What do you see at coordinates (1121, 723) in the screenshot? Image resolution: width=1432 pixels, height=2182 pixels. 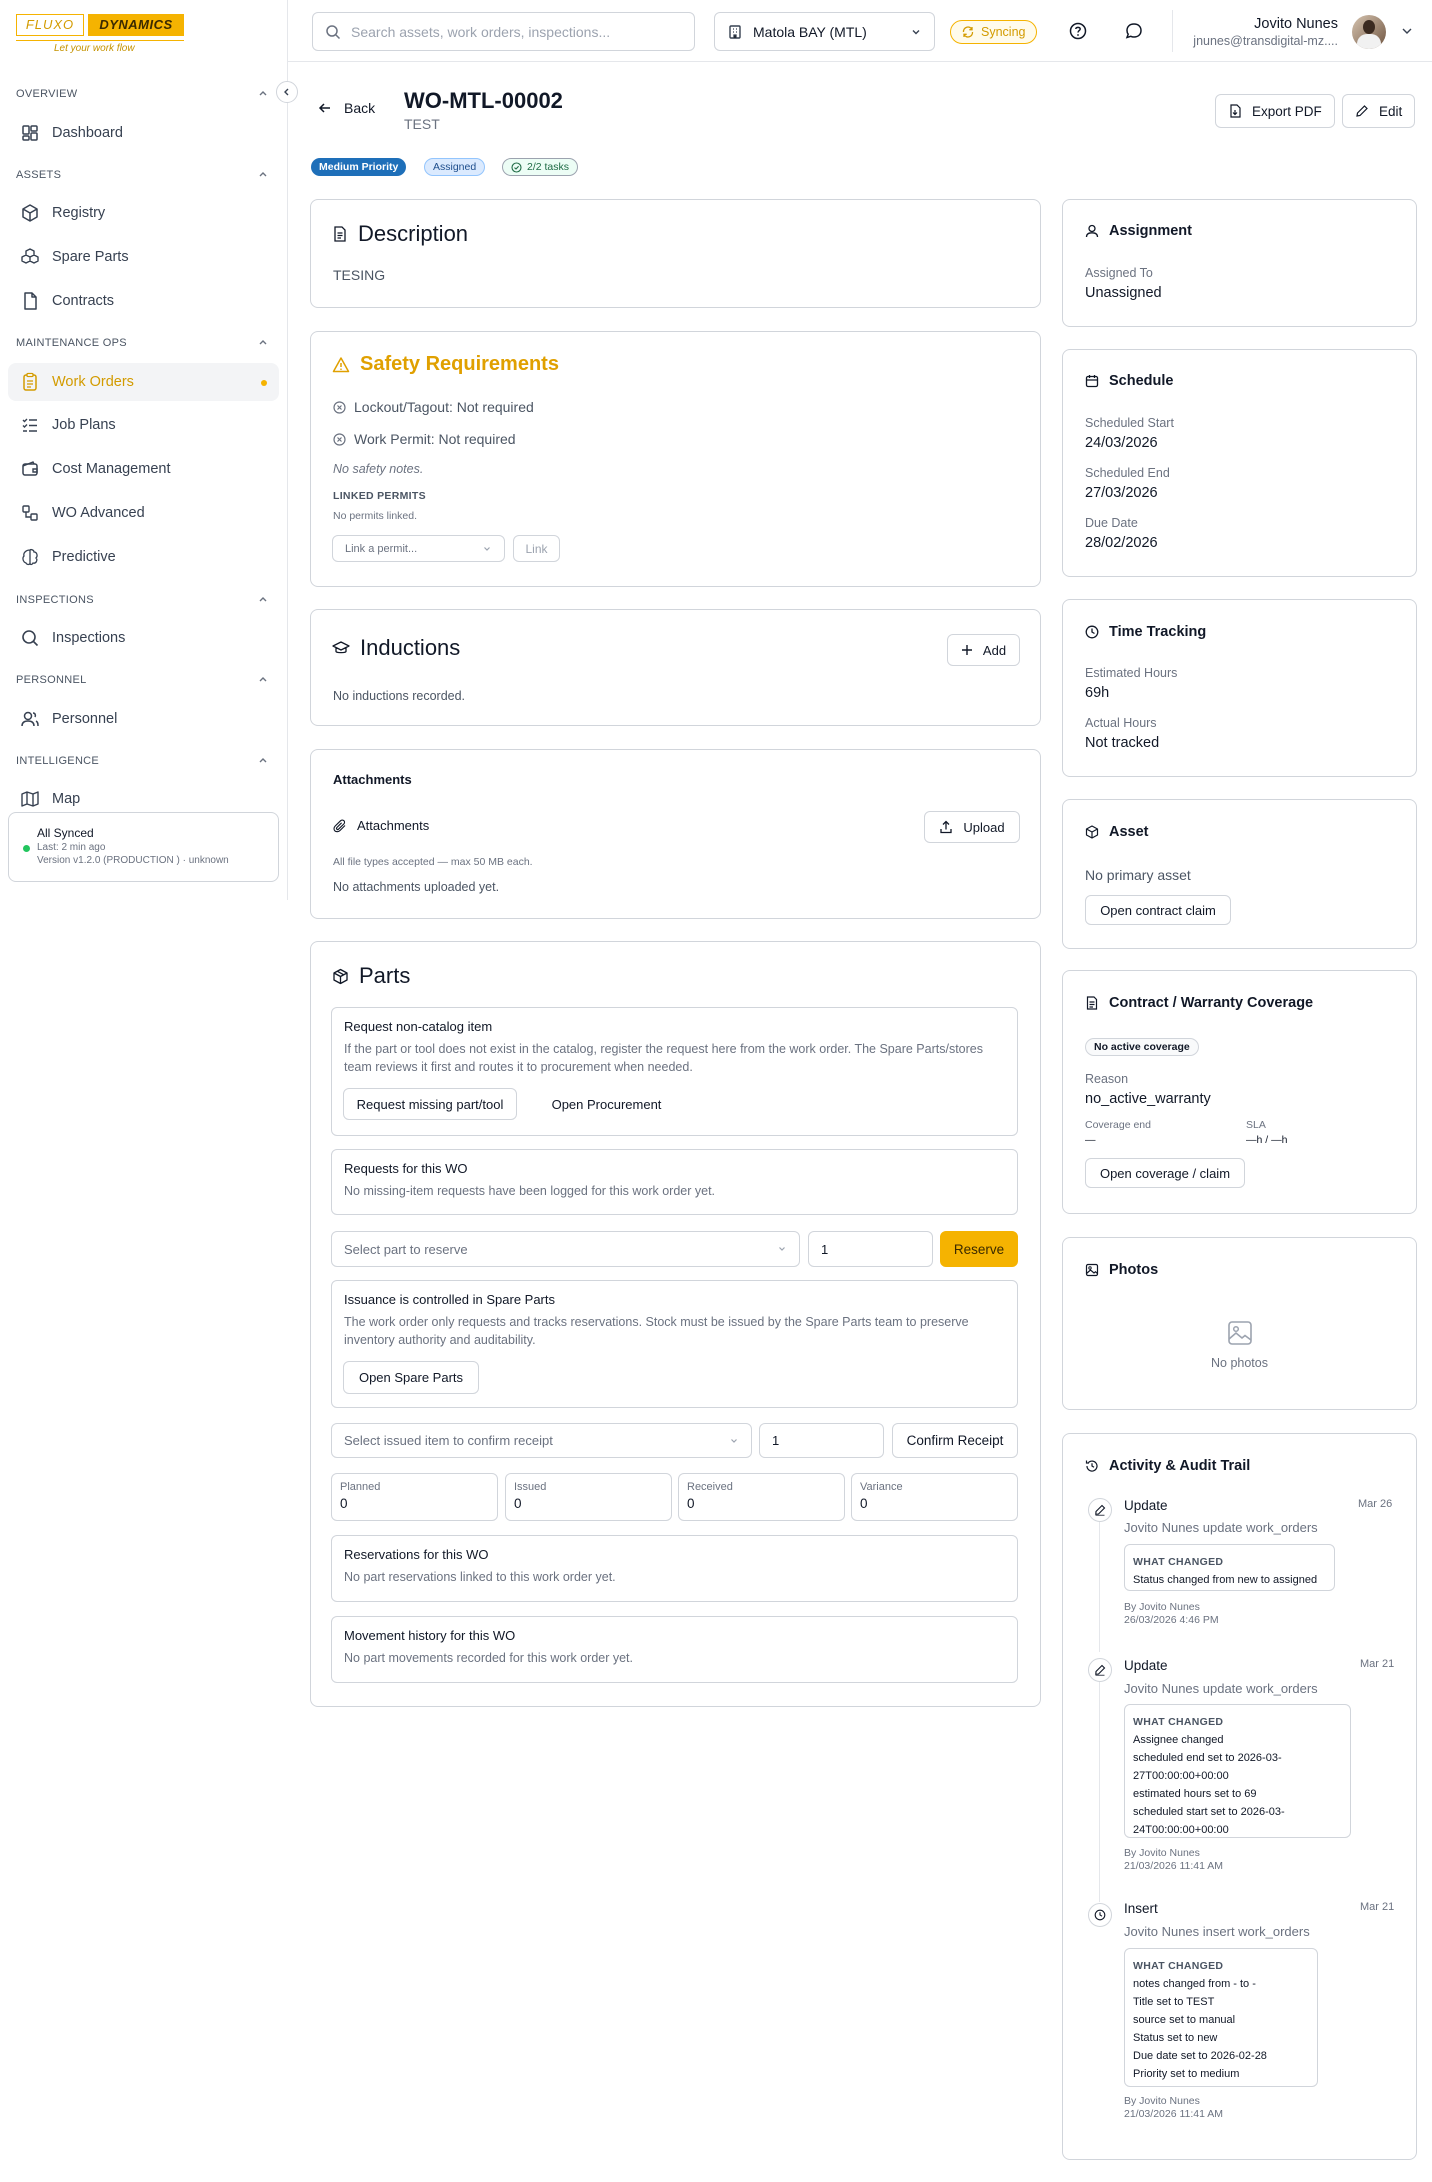 I see `actual-hours-label: Actual Hours` at bounding box center [1121, 723].